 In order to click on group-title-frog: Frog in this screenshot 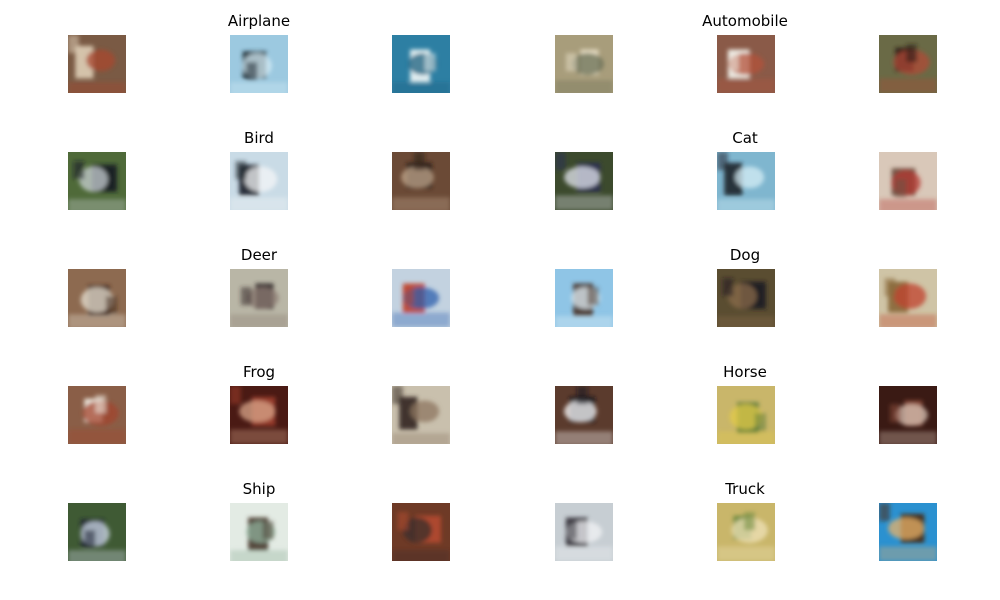, I will do `click(259, 372)`.